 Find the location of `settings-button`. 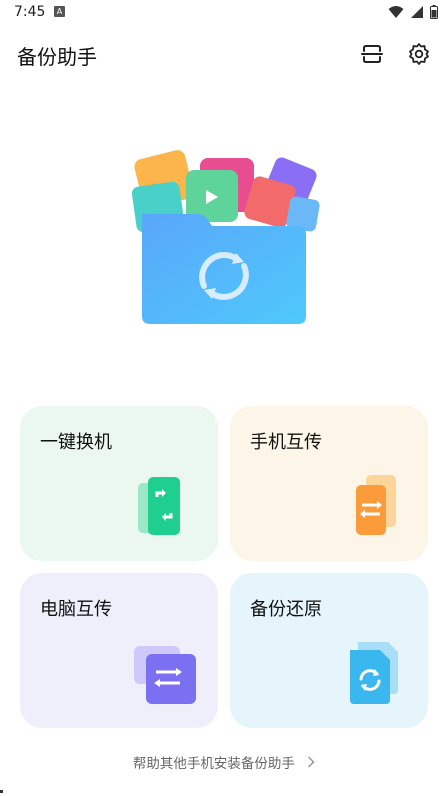

settings-button is located at coordinates (419, 54).